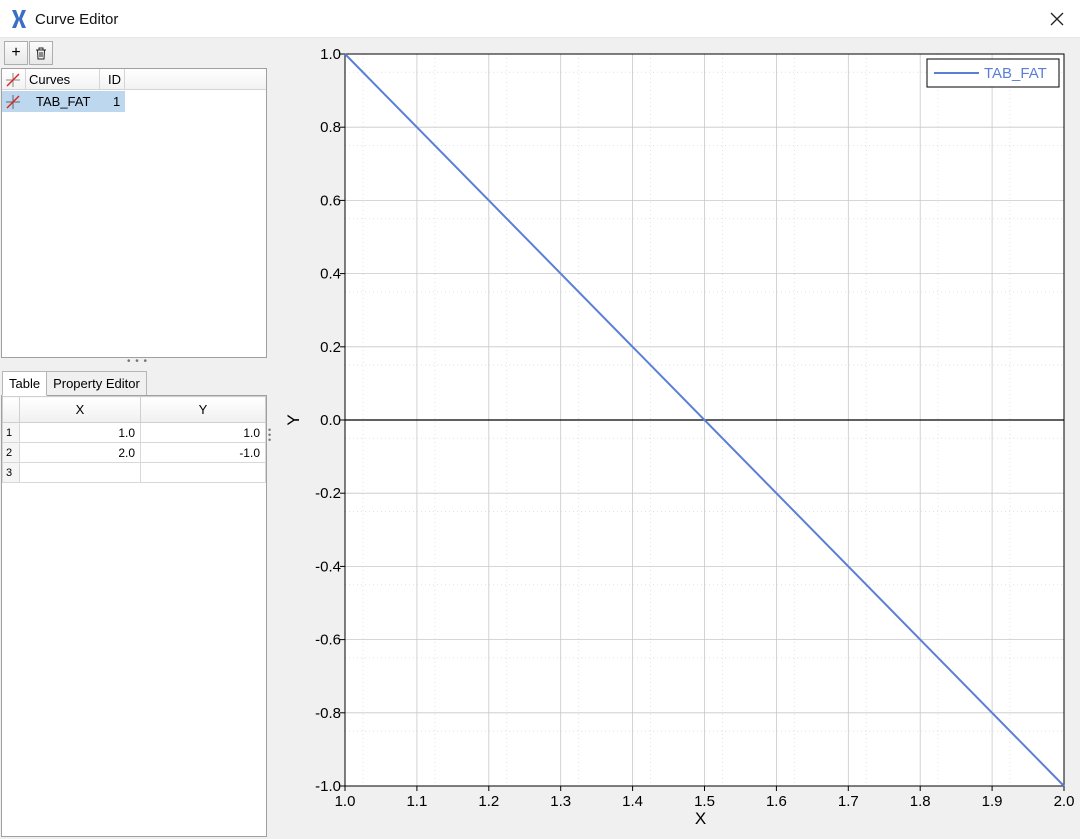 Image resolution: width=1080 pixels, height=839 pixels. Describe the element at coordinates (77, 19) in the screenshot. I see `window-title: Curve Editor` at that location.